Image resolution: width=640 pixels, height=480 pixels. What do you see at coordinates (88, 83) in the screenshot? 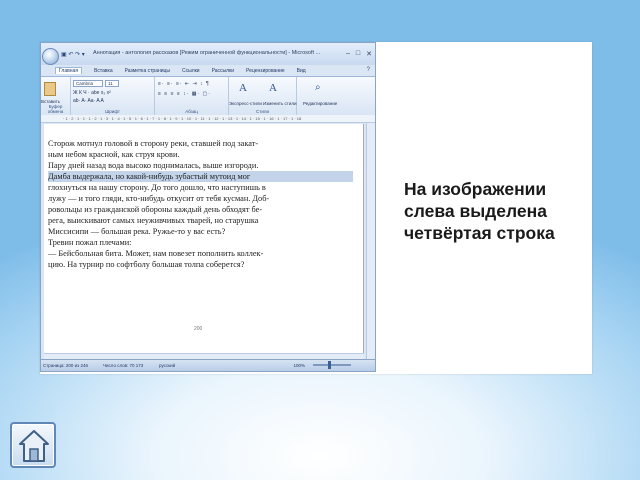
I see `font-name-select: Cambria` at bounding box center [88, 83].